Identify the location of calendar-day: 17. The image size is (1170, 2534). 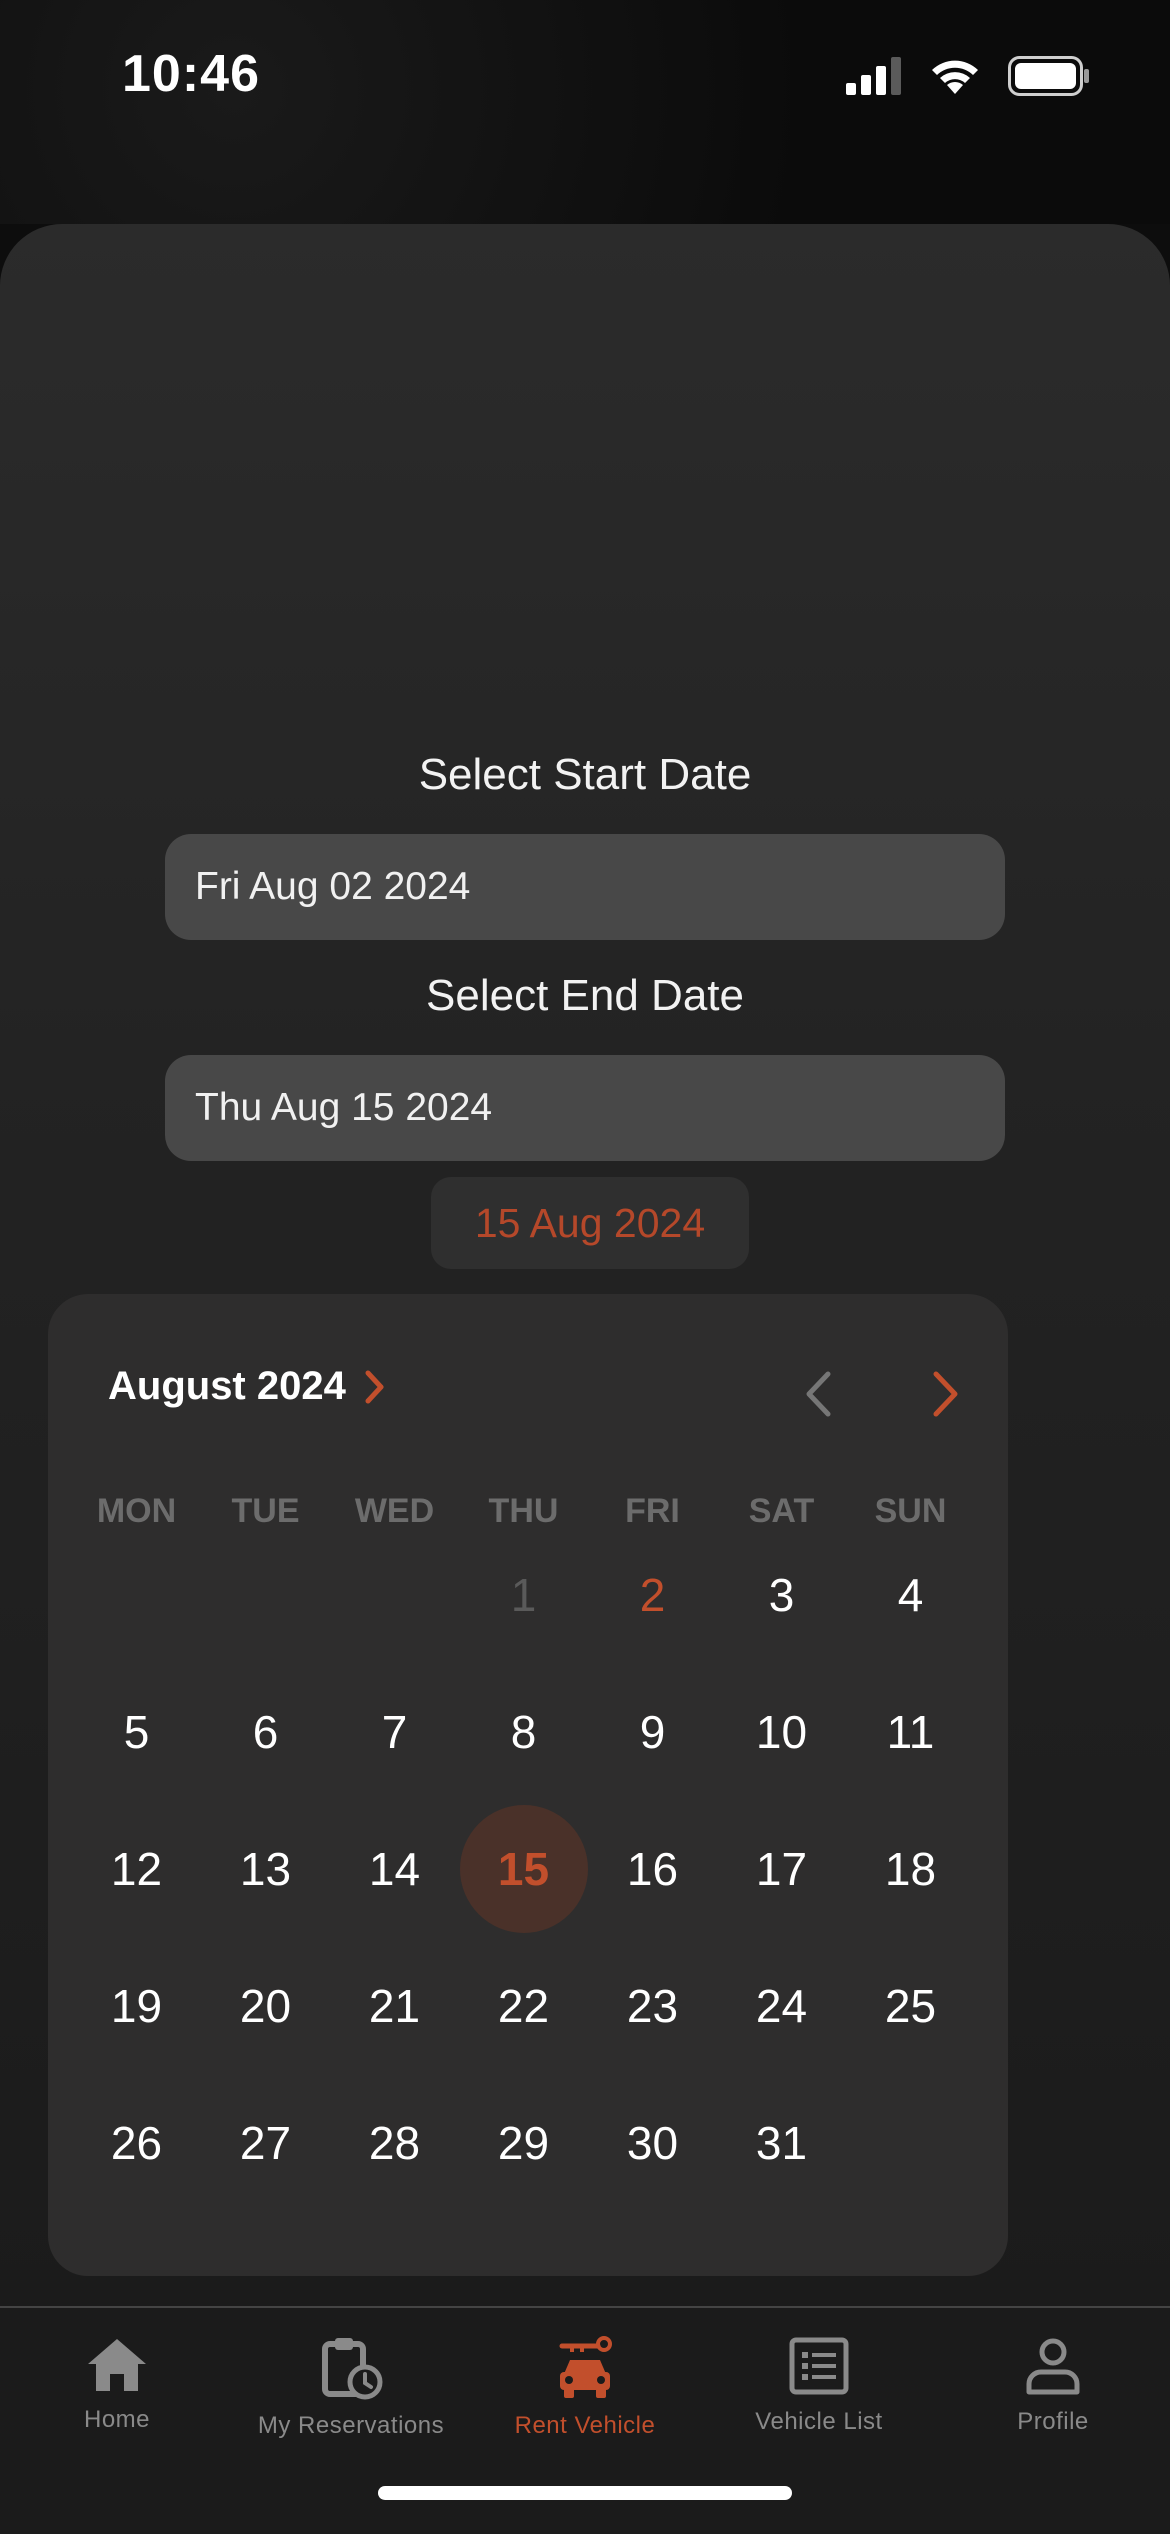
(781, 1868).